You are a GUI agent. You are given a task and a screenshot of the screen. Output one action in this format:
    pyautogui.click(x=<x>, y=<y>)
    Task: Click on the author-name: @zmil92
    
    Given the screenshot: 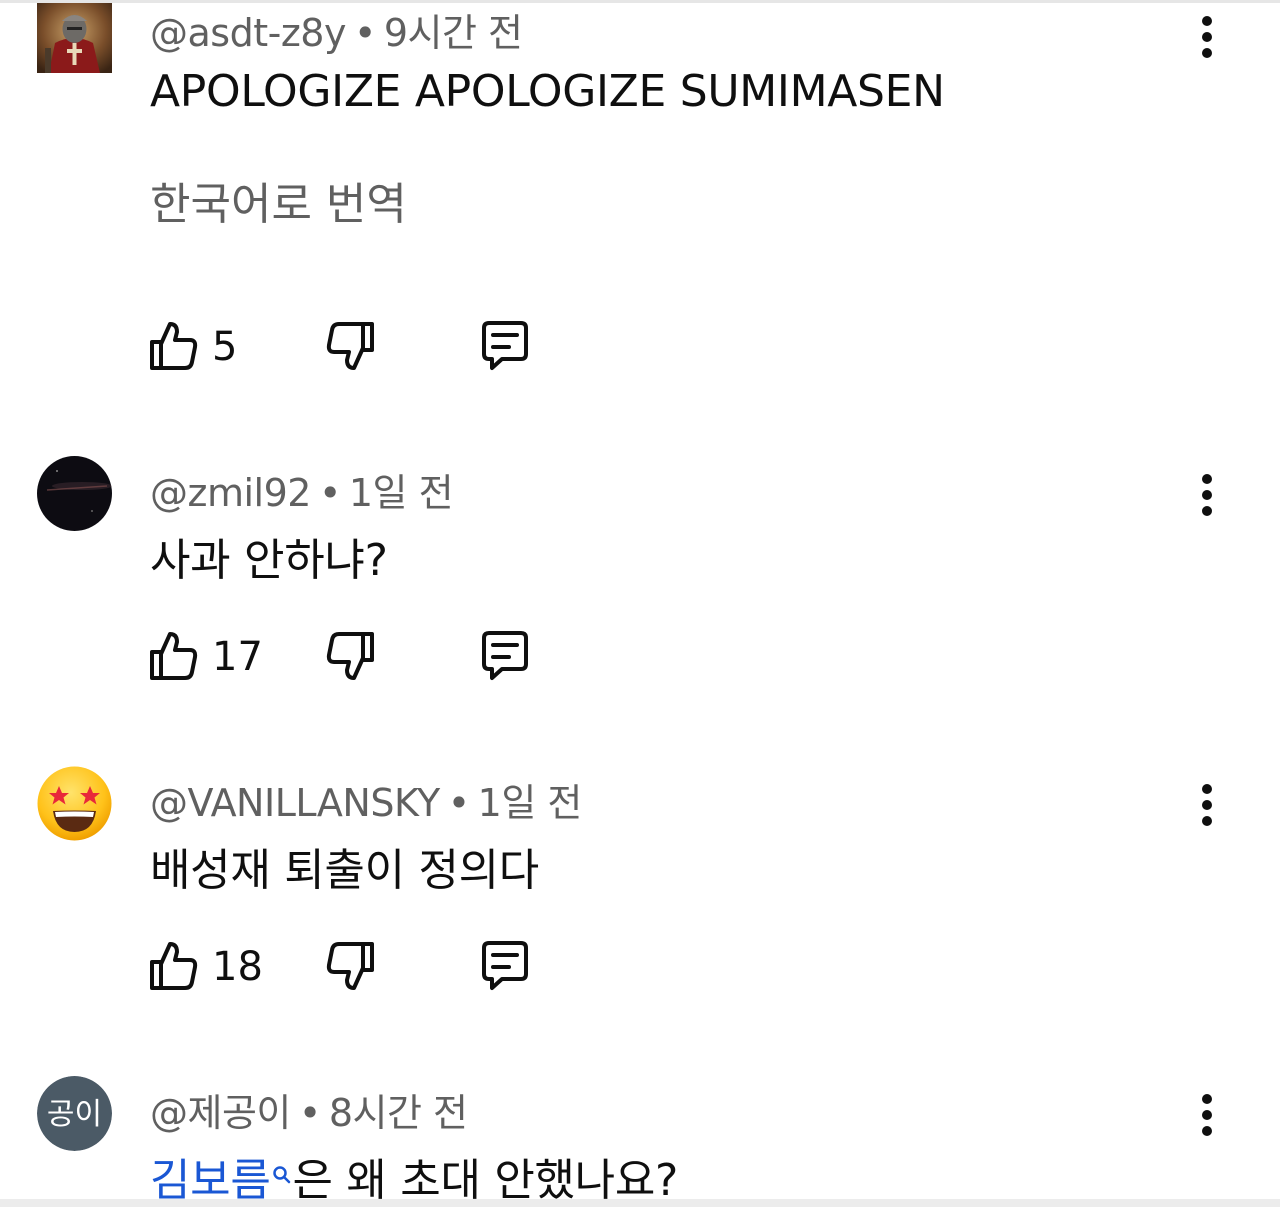 What is the action you would take?
    pyautogui.click(x=230, y=493)
    